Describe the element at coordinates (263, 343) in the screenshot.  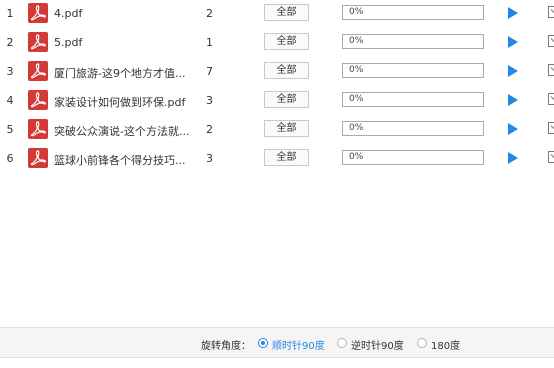
I see `radio-selected-icon` at that location.